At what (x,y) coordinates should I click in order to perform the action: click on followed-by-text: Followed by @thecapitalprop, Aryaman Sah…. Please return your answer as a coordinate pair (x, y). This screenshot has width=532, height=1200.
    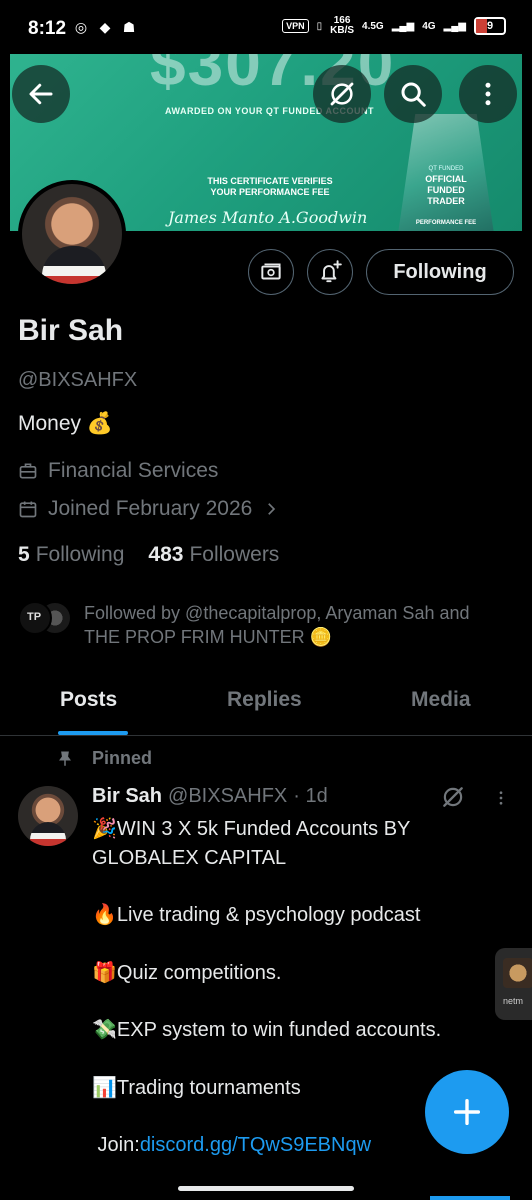
    Looking at the image, I should click on (277, 625).